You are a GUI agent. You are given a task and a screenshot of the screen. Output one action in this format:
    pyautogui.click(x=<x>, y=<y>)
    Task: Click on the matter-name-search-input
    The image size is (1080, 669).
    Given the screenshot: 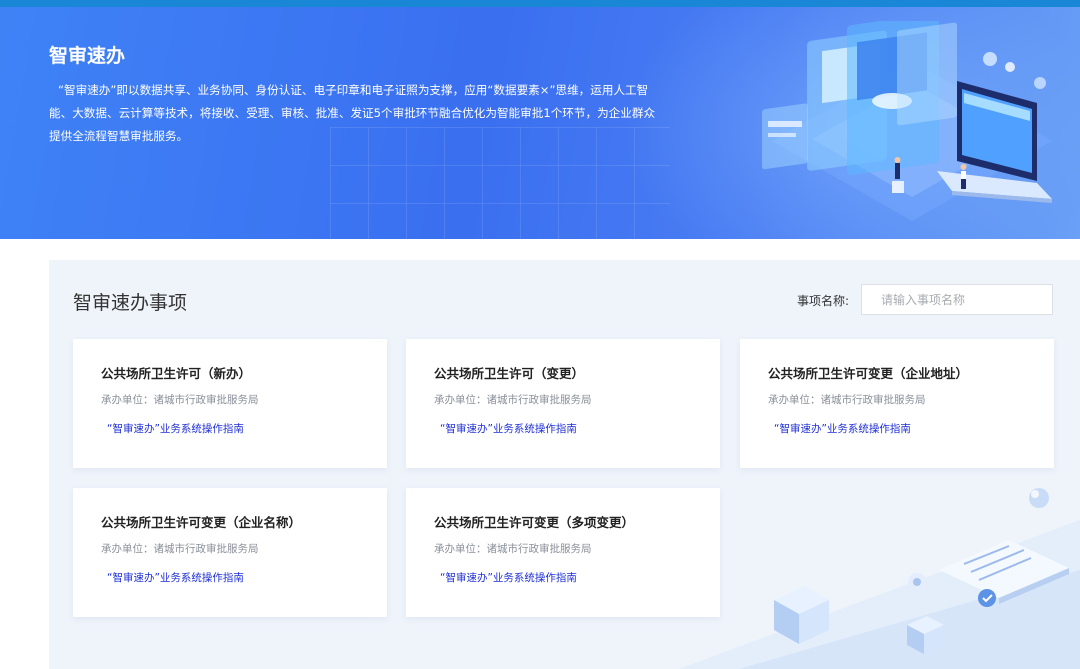 What is the action you would take?
    pyautogui.click(x=957, y=299)
    